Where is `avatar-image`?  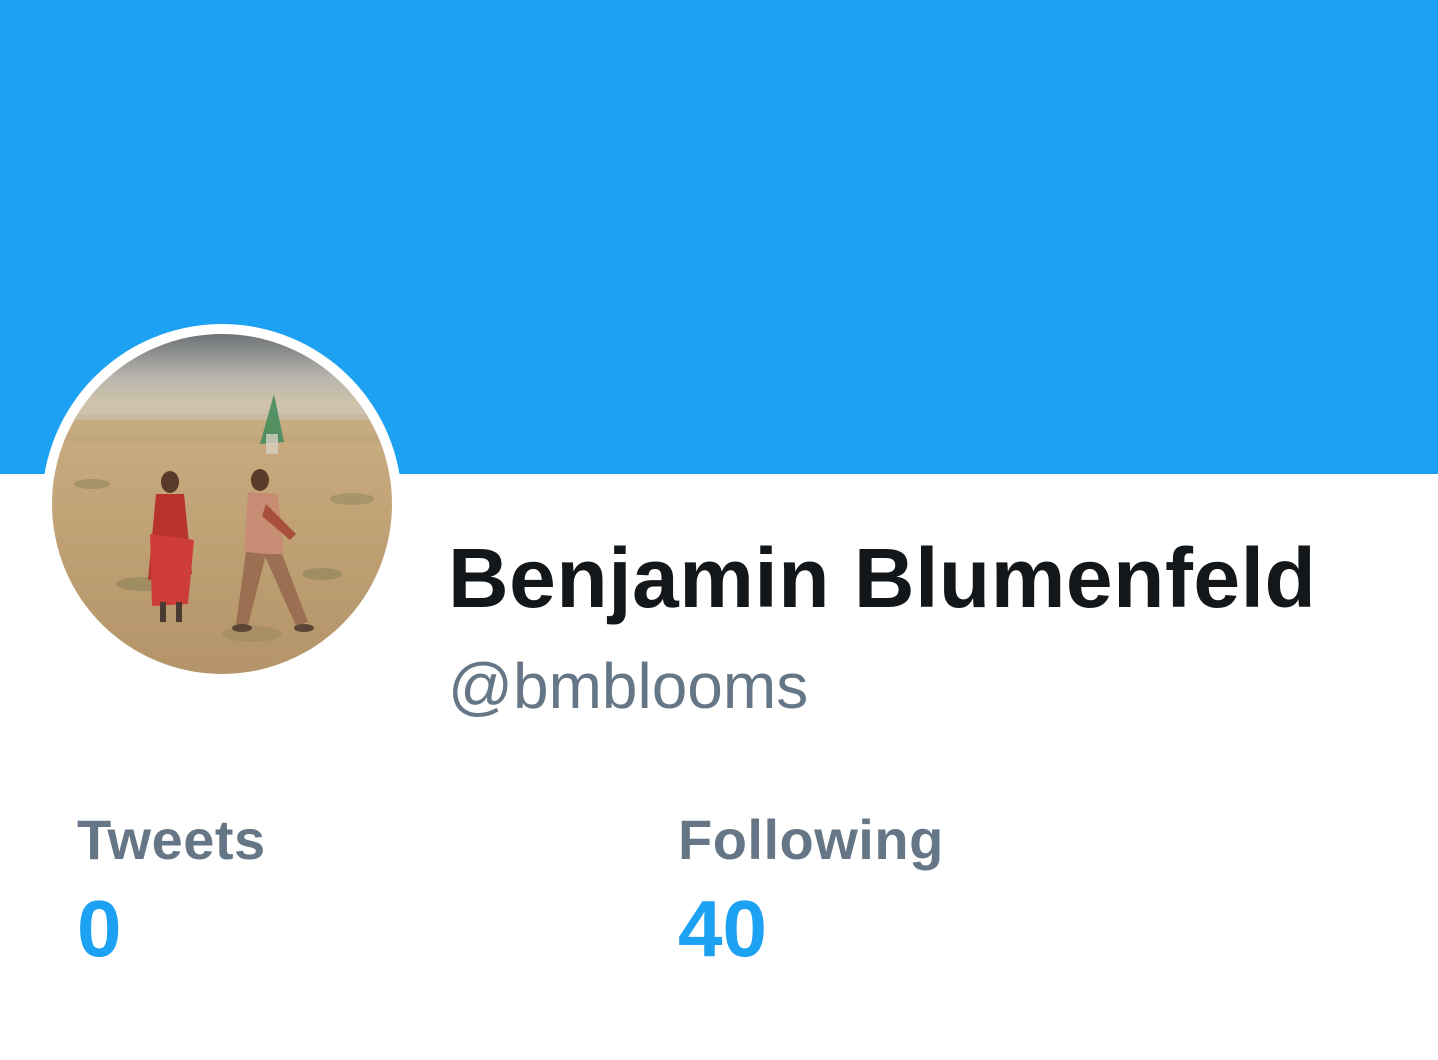
avatar-image is located at coordinates (222, 504).